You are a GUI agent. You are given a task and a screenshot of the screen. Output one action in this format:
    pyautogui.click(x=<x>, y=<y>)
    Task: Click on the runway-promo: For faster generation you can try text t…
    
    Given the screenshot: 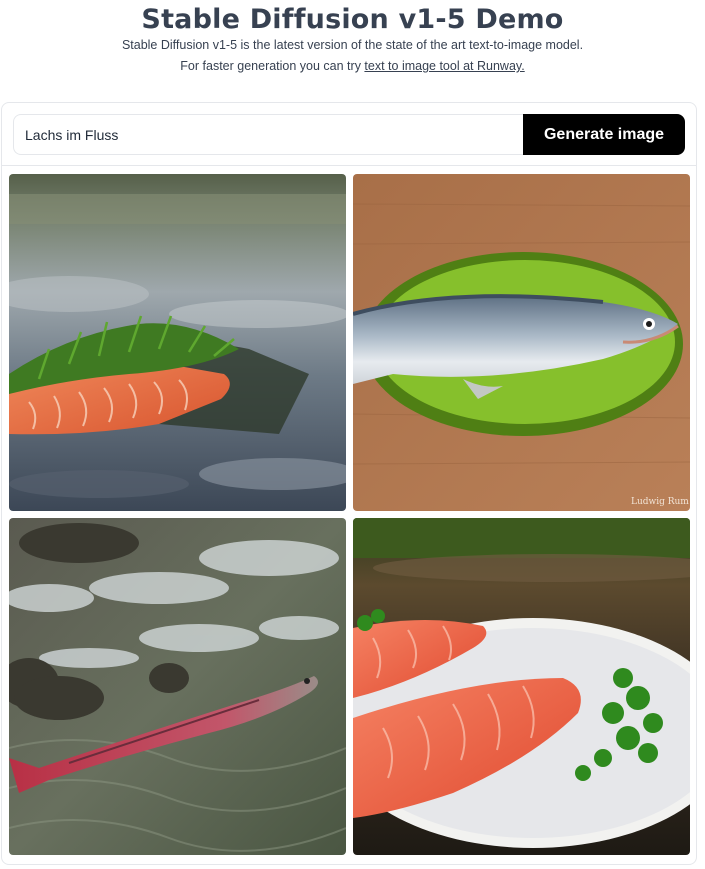 What is the action you would take?
    pyautogui.click(x=352, y=66)
    